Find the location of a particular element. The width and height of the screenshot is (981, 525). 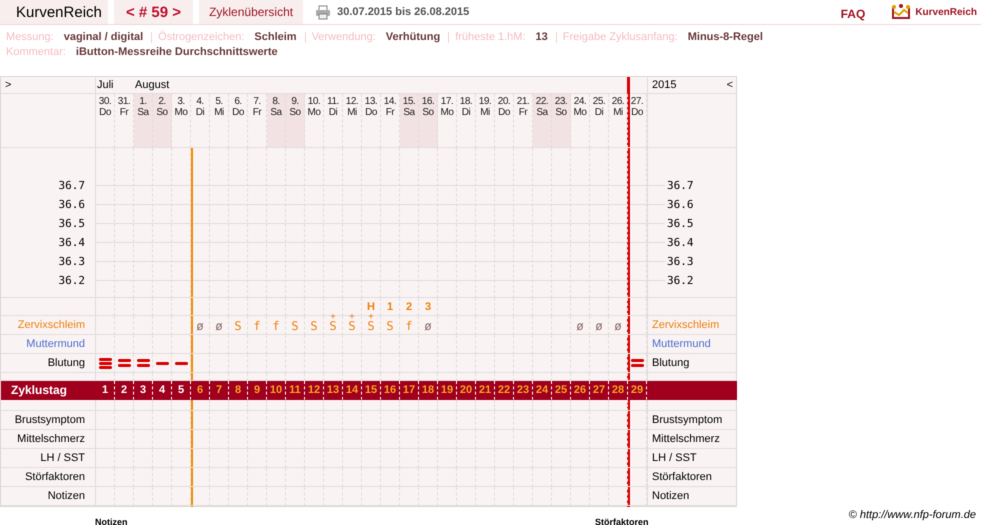

overview-tab: Zyklenübersicht is located at coordinates (251, 12).